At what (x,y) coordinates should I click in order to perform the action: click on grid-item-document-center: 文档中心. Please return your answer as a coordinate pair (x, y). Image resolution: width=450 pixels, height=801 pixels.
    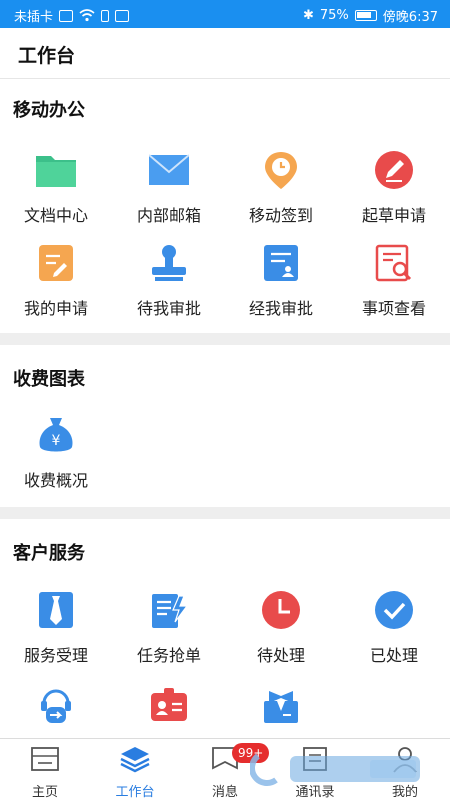
    Looking at the image, I should click on (56, 190).